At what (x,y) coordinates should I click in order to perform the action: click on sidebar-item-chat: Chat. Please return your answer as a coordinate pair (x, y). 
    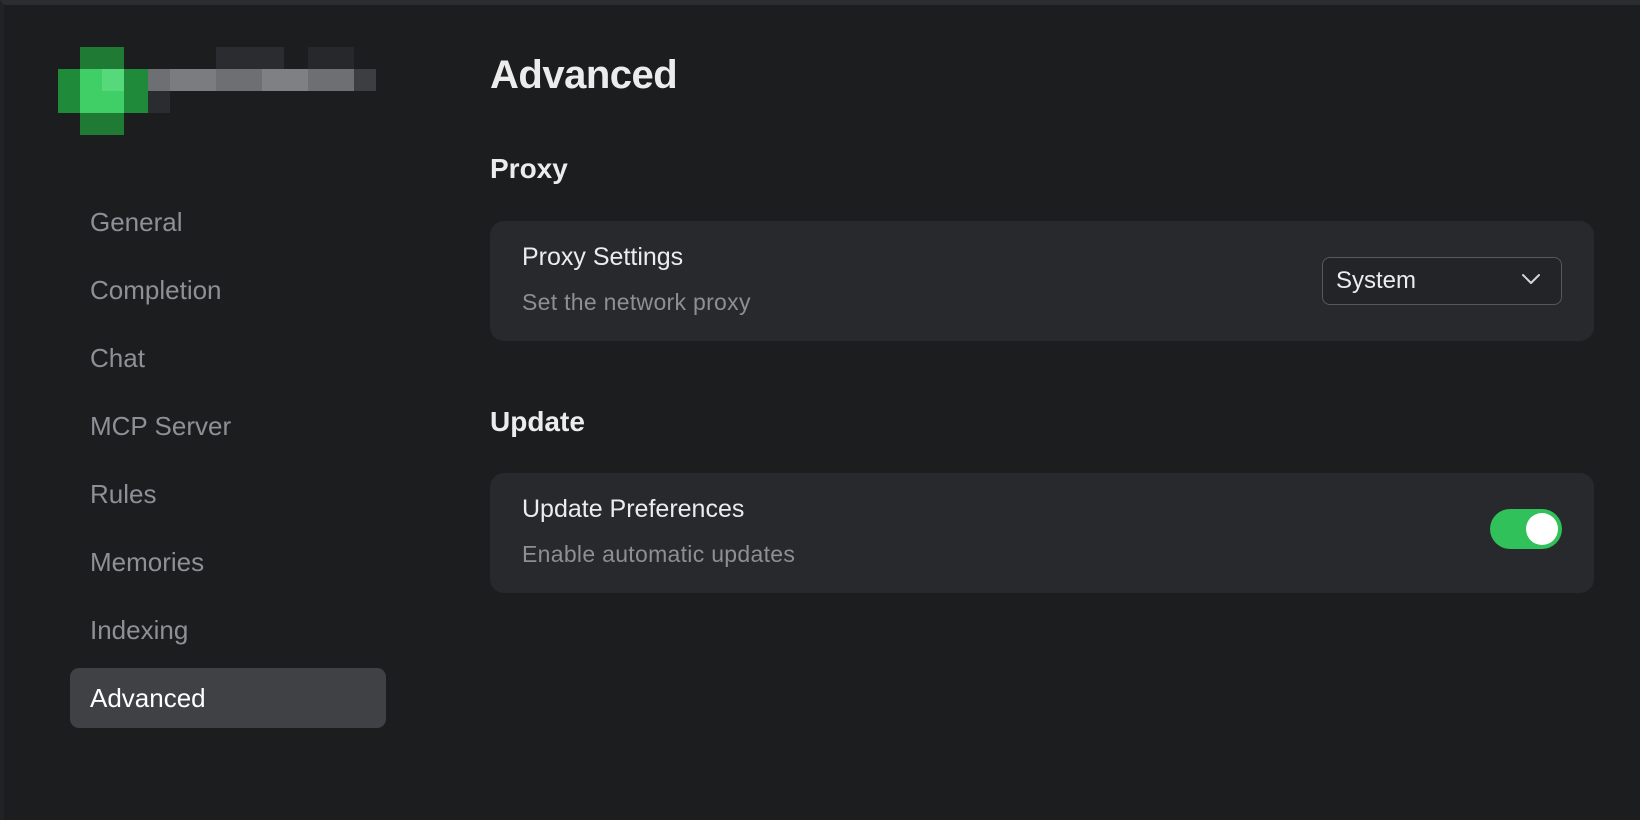
    Looking at the image, I should click on (228, 358).